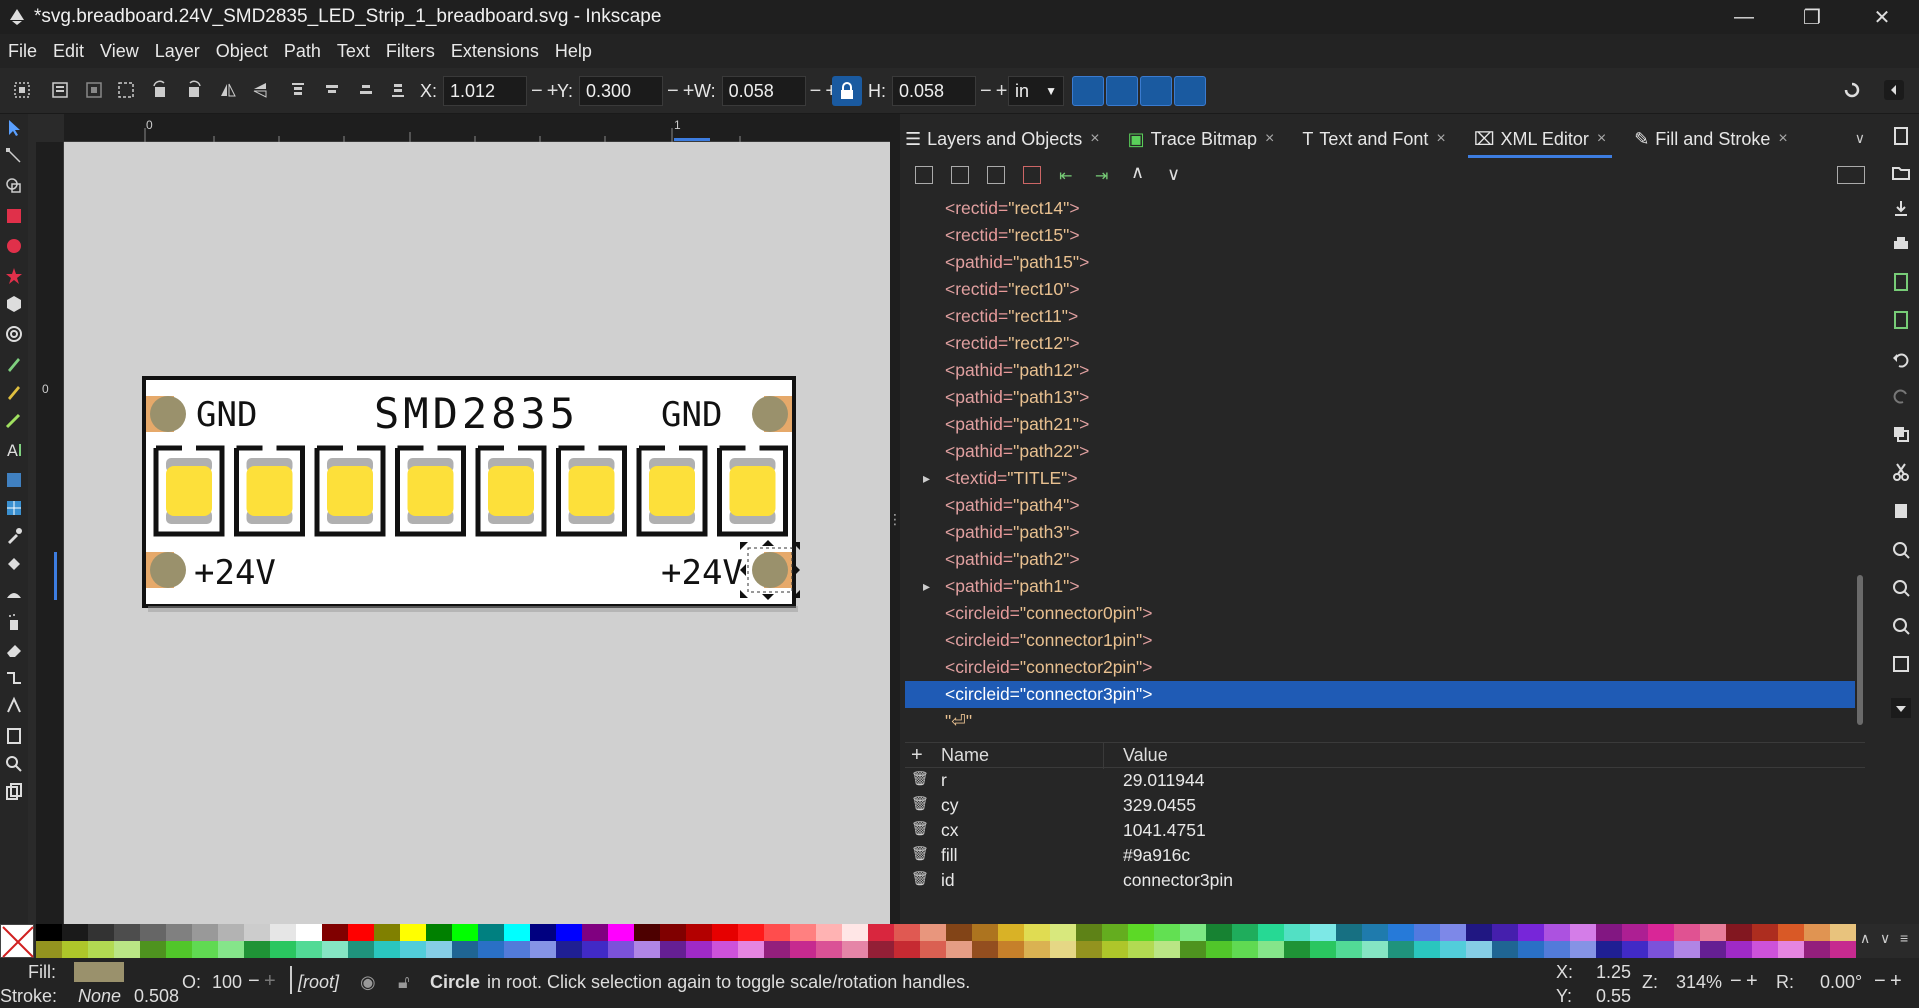  Describe the element at coordinates (168, 414) in the screenshot. I see `connector0pin` at that location.